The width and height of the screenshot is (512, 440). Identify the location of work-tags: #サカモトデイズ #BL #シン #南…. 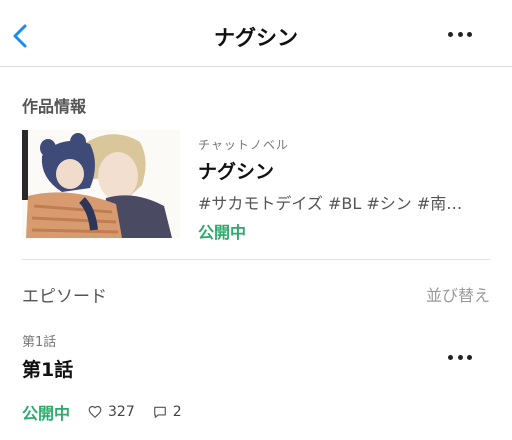
(330, 203).